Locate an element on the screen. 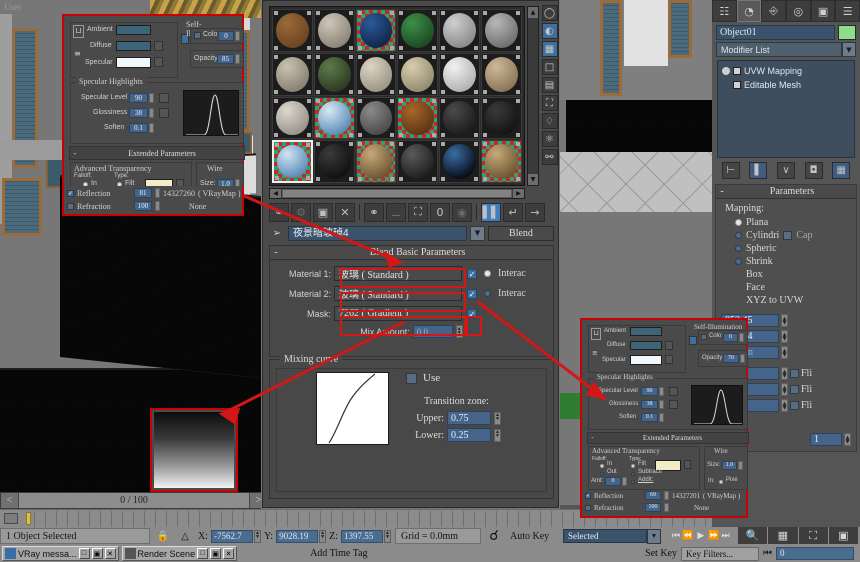  sample-type-icon: ◯ is located at coordinates (549, 13).